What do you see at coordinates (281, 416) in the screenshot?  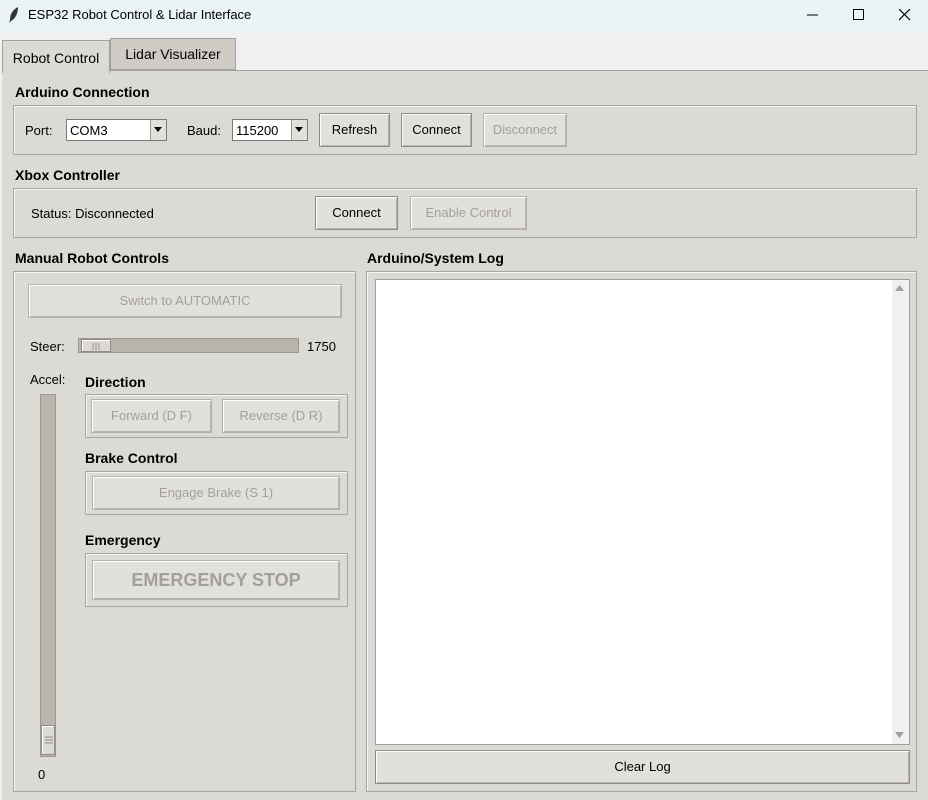 I see `reverse-button: Reverse (D R)` at bounding box center [281, 416].